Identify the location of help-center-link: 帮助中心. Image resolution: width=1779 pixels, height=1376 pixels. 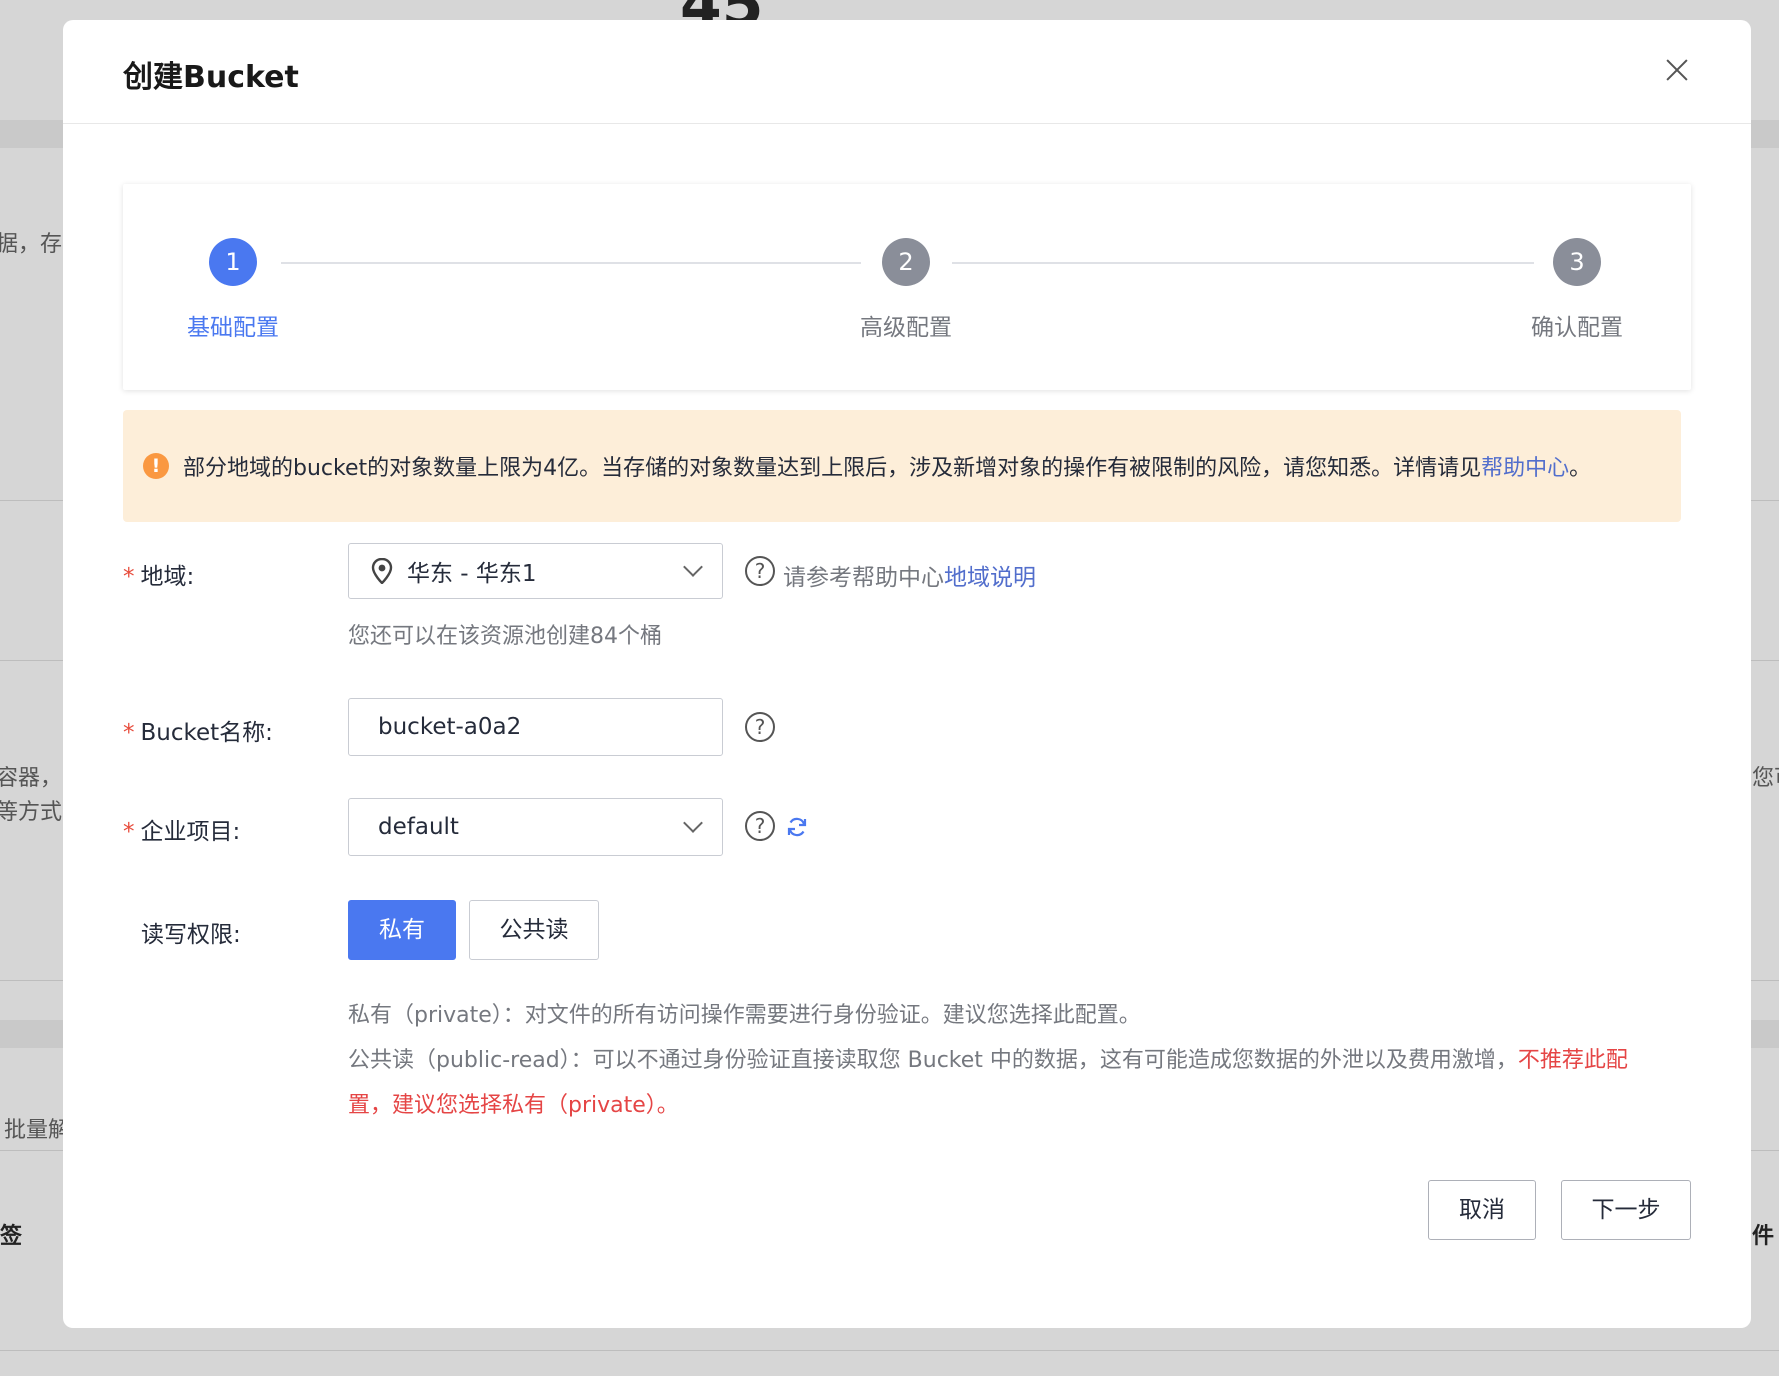
(1525, 468).